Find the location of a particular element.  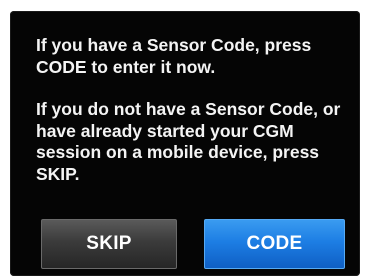

skip-button-label: SKIP is located at coordinates (109, 243).